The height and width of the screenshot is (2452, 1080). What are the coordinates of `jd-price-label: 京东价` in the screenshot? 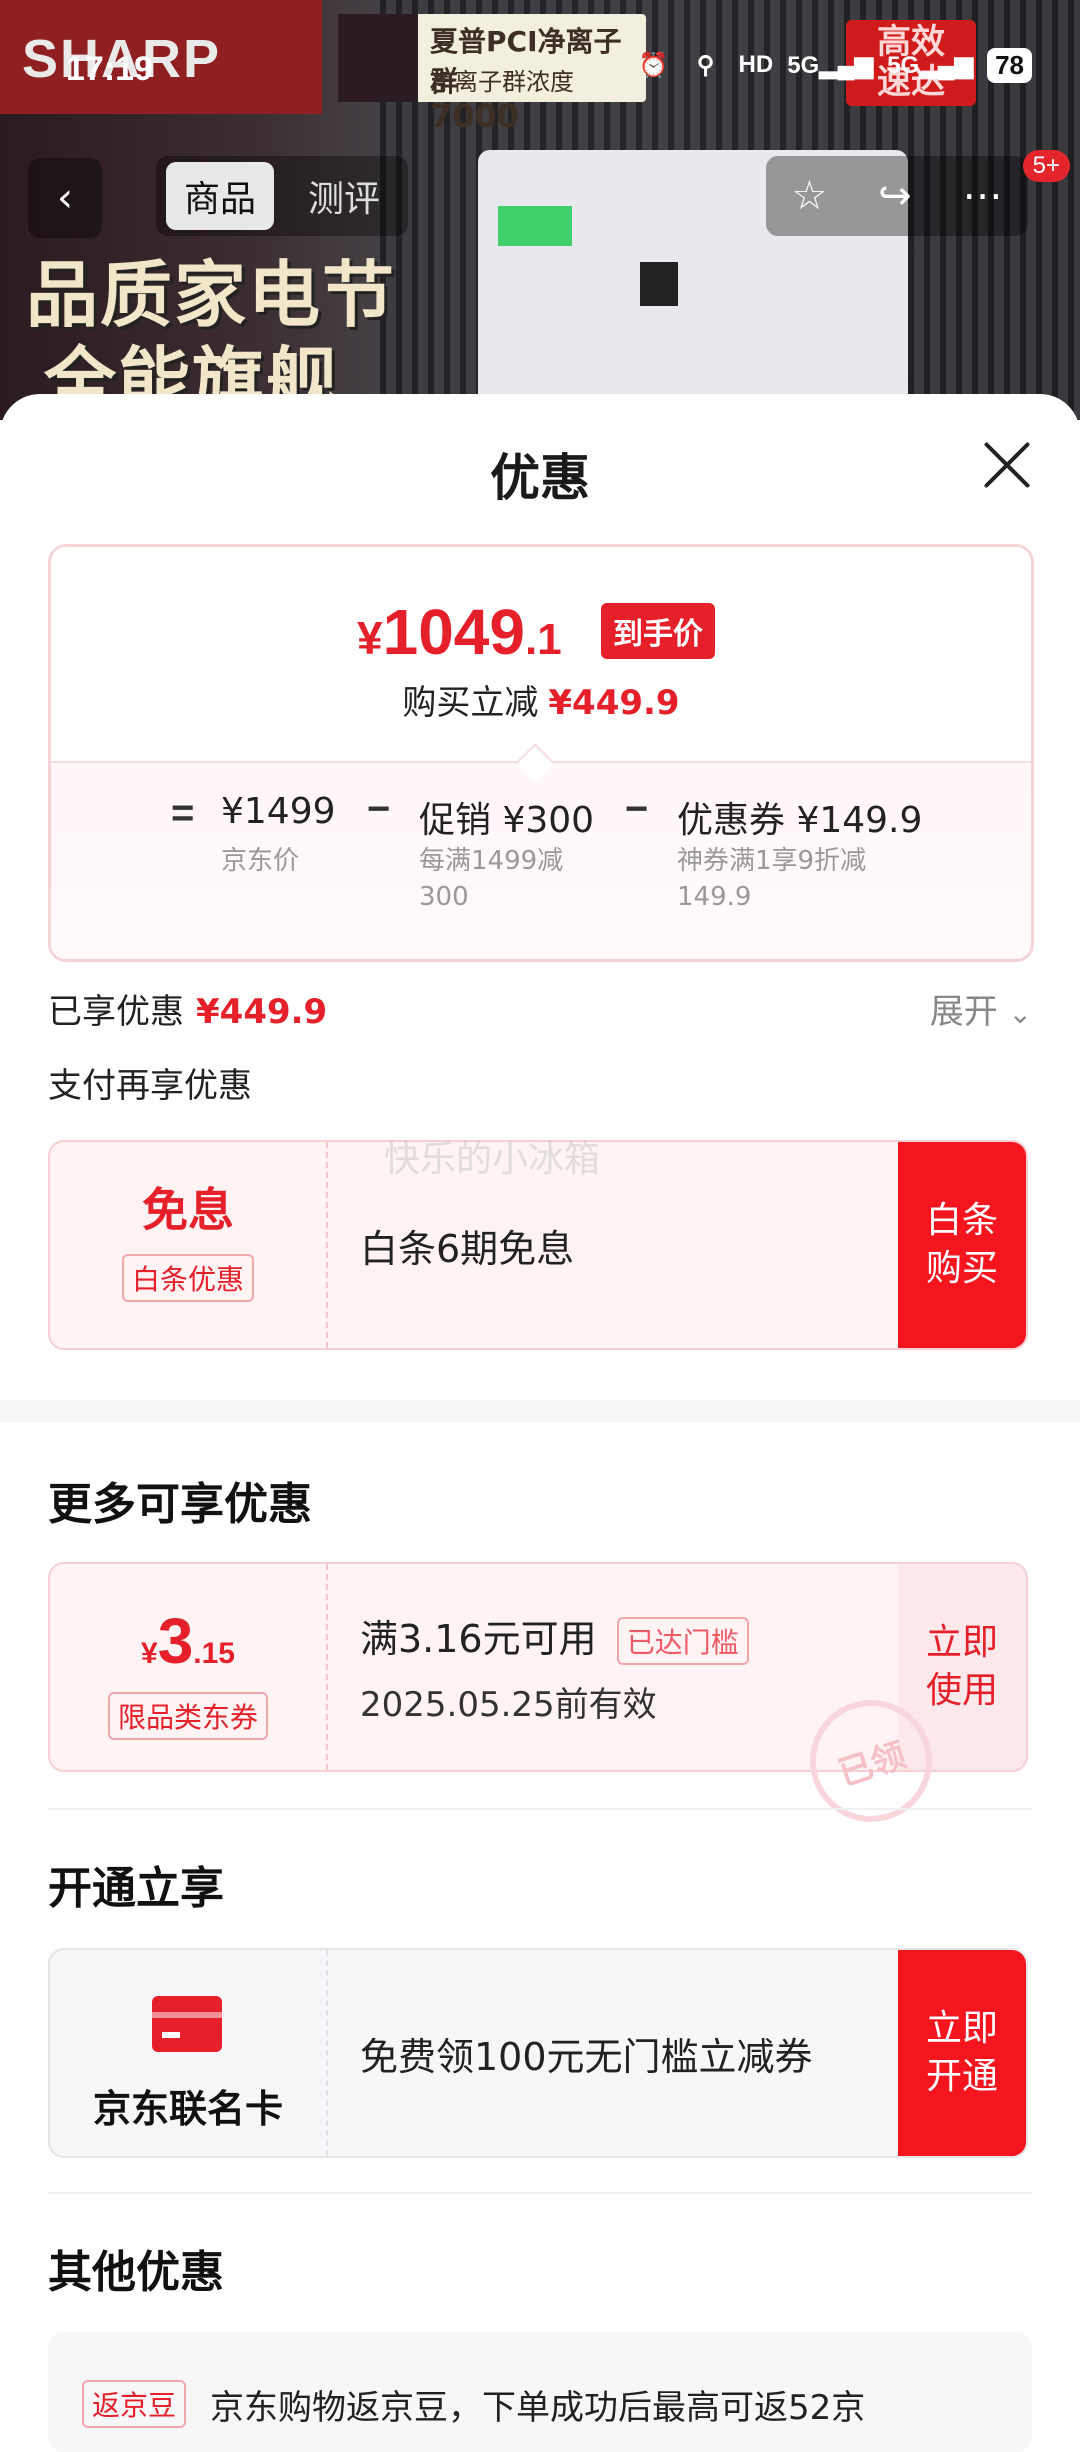 It's located at (260, 861).